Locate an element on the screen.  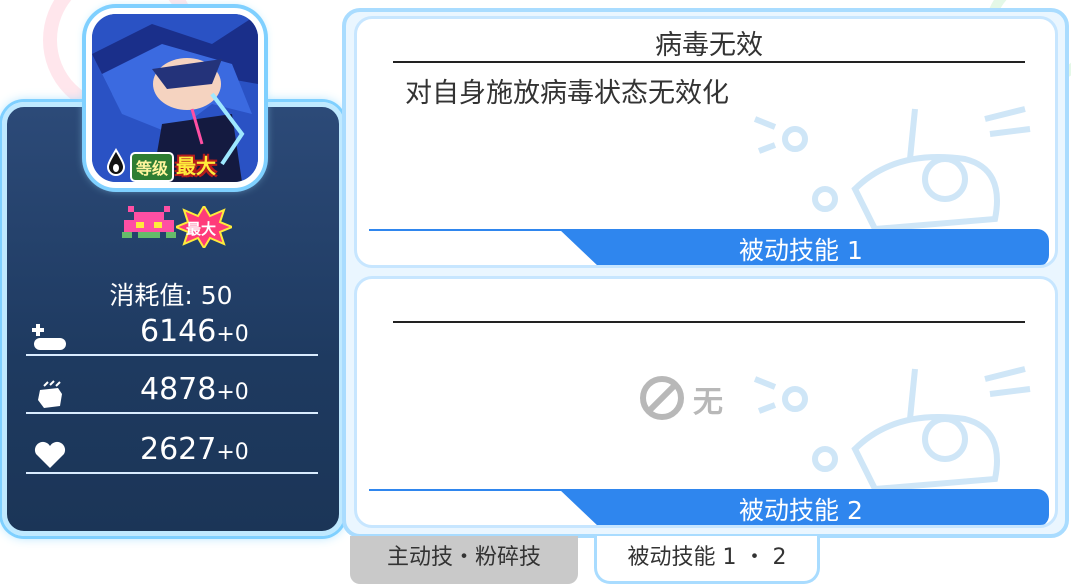
attack-bonus: +0 is located at coordinates (232, 392).